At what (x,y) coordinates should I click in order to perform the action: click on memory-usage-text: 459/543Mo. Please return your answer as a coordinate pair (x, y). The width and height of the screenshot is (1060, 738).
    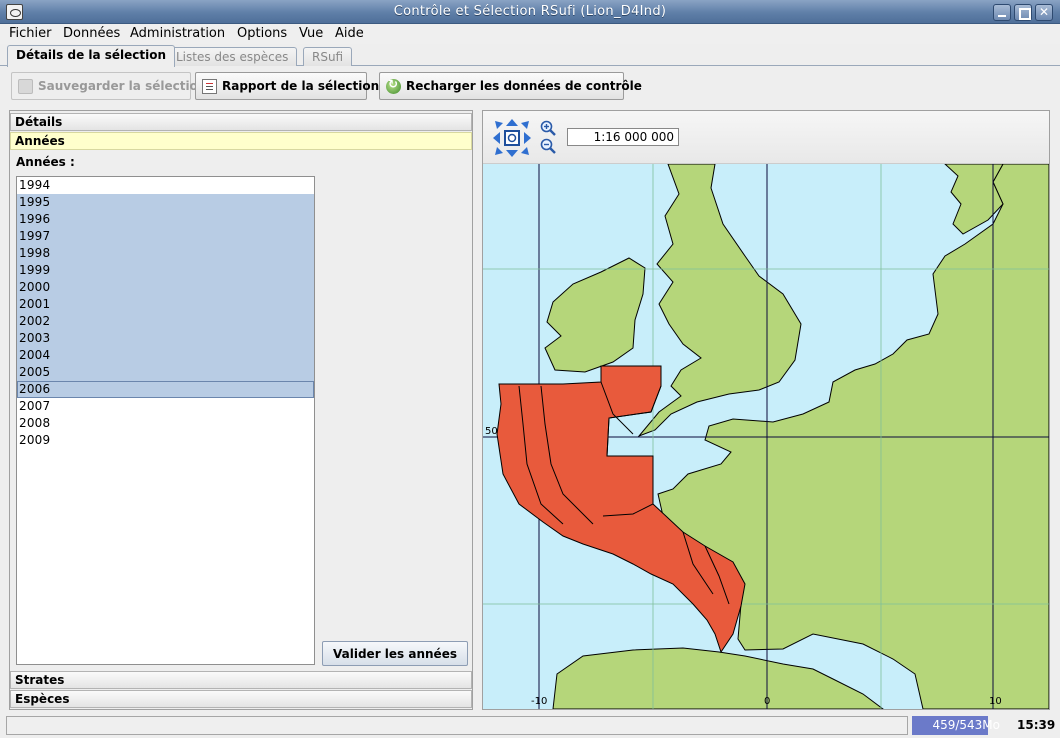
    Looking at the image, I should click on (966, 725).